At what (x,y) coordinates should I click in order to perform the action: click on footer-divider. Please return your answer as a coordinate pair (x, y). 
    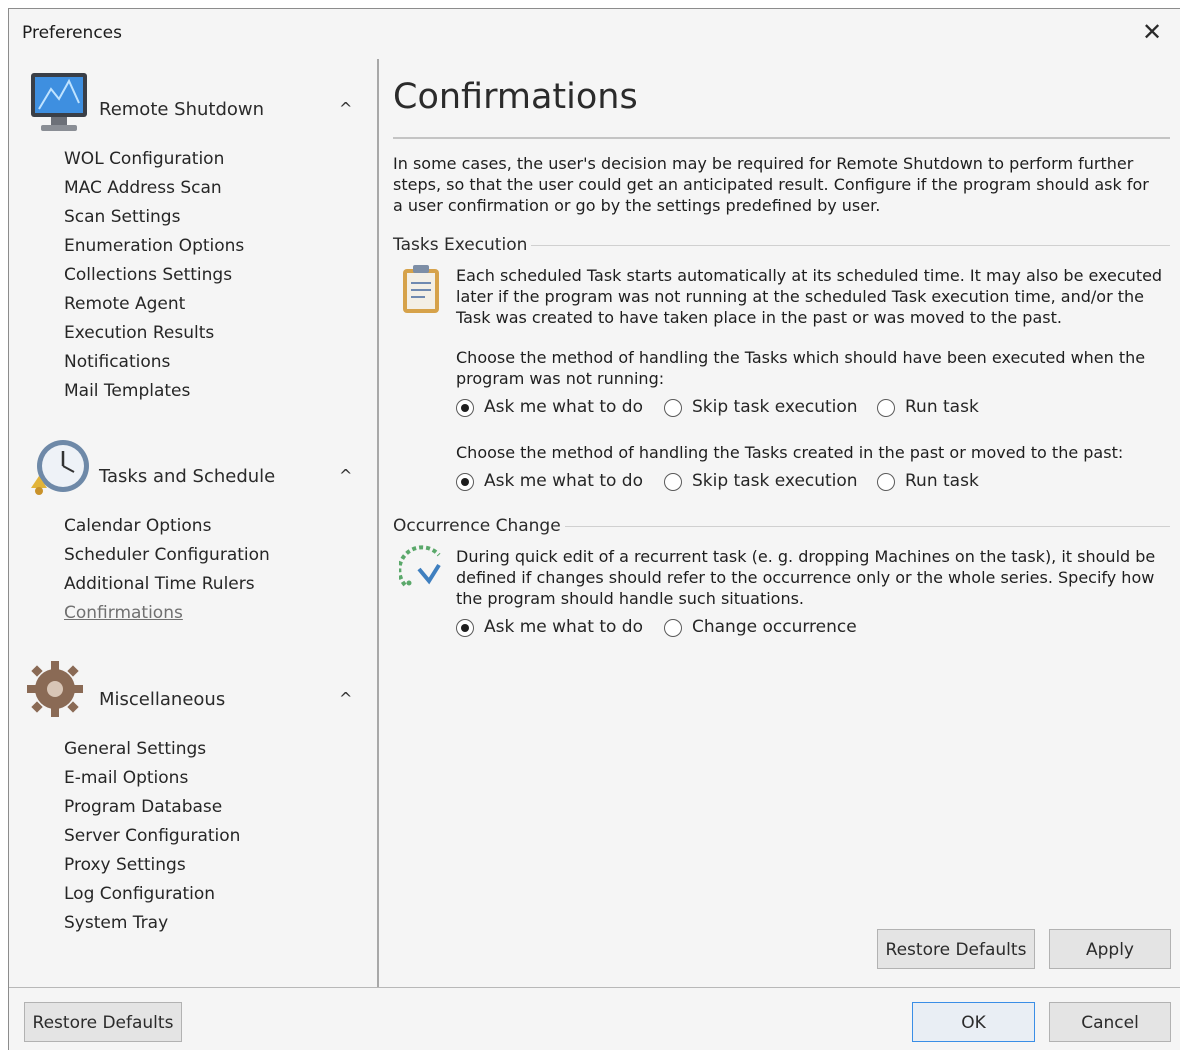
    Looking at the image, I should click on (594, 987).